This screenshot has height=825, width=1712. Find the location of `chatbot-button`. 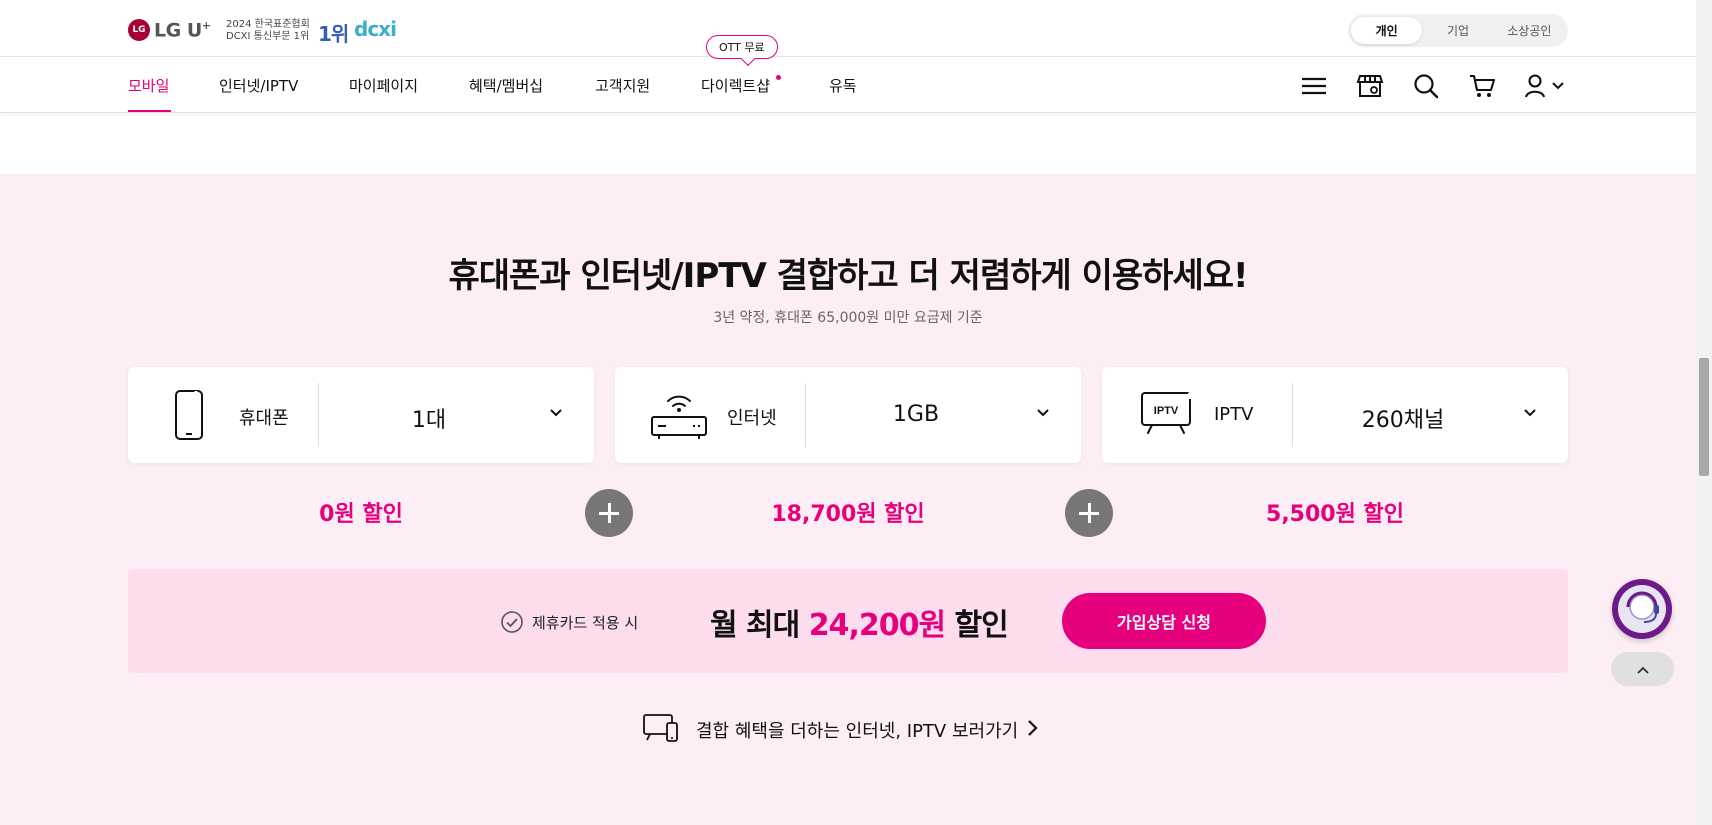

chatbot-button is located at coordinates (1642, 609).